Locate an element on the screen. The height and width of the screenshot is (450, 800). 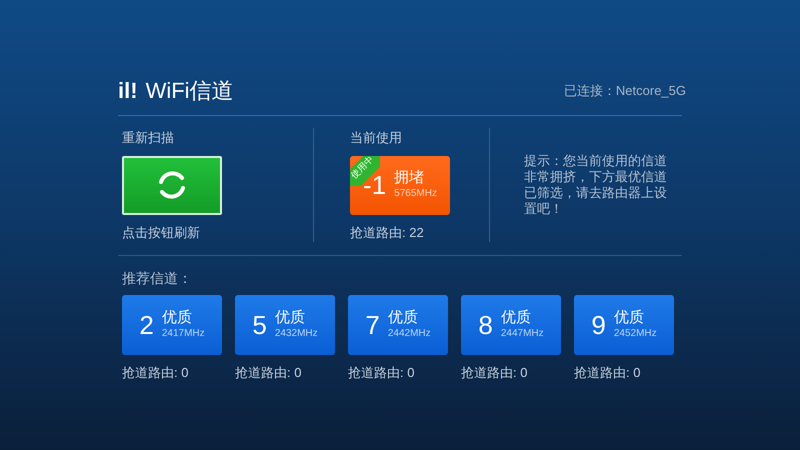
channel-frequency: 2442MHz is located at coordinates (409, 334).